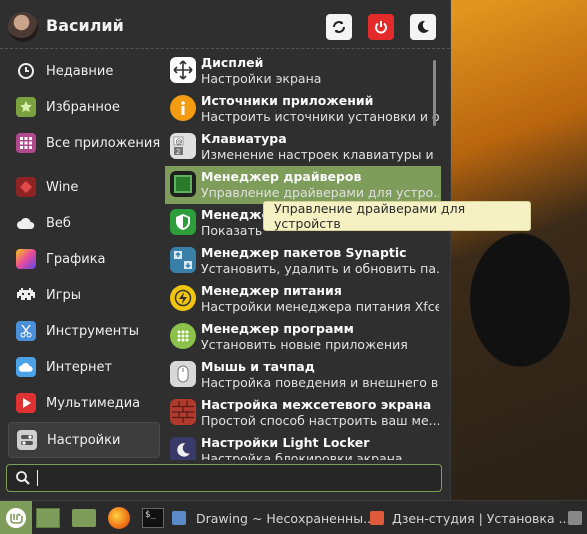  Describe the element at coordinates (26, 295) in the screenshot. I see `space-invader-icon` at that location.